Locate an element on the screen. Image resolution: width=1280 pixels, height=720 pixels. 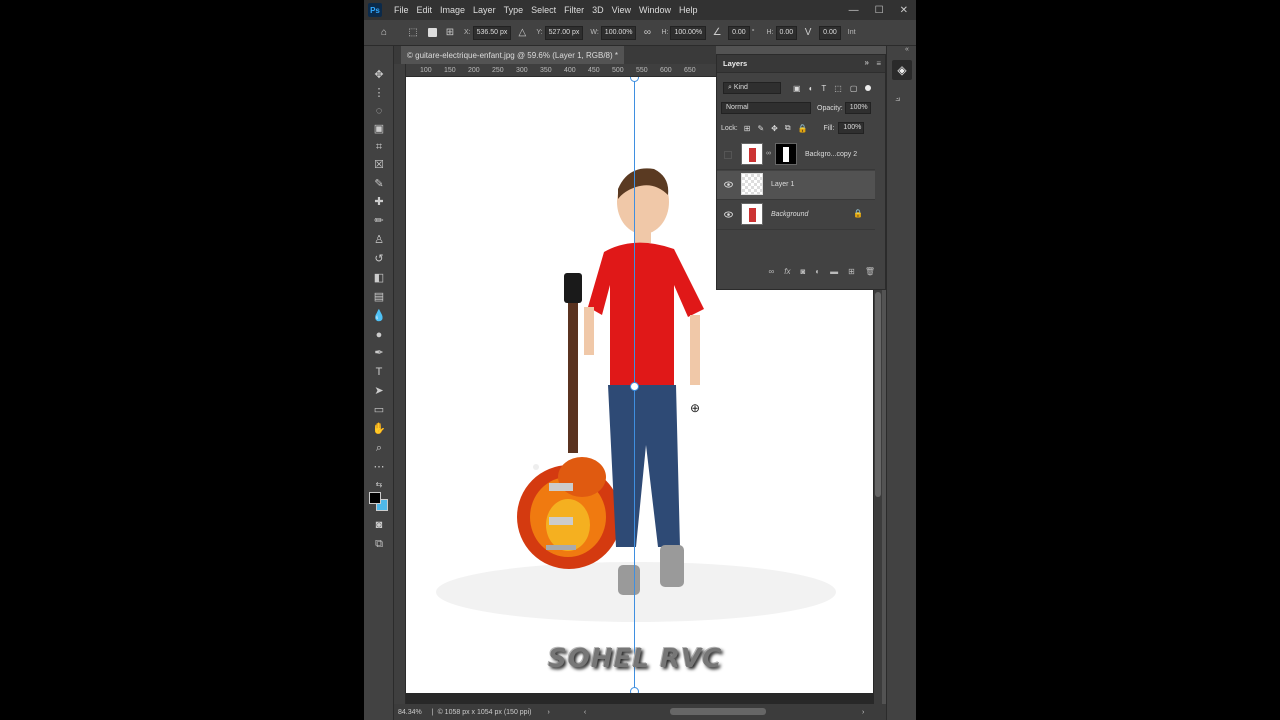
history-brush-icon: ↺ is located at coordinates (379, 259).